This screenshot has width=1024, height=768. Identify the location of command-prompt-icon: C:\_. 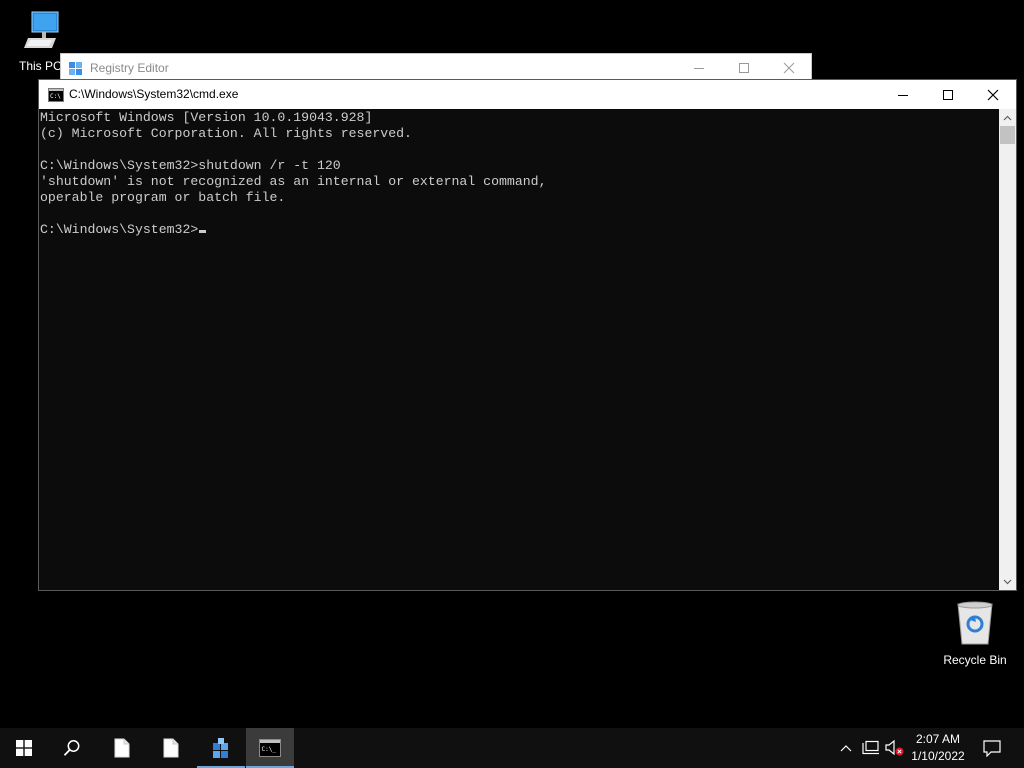
(270, 748).